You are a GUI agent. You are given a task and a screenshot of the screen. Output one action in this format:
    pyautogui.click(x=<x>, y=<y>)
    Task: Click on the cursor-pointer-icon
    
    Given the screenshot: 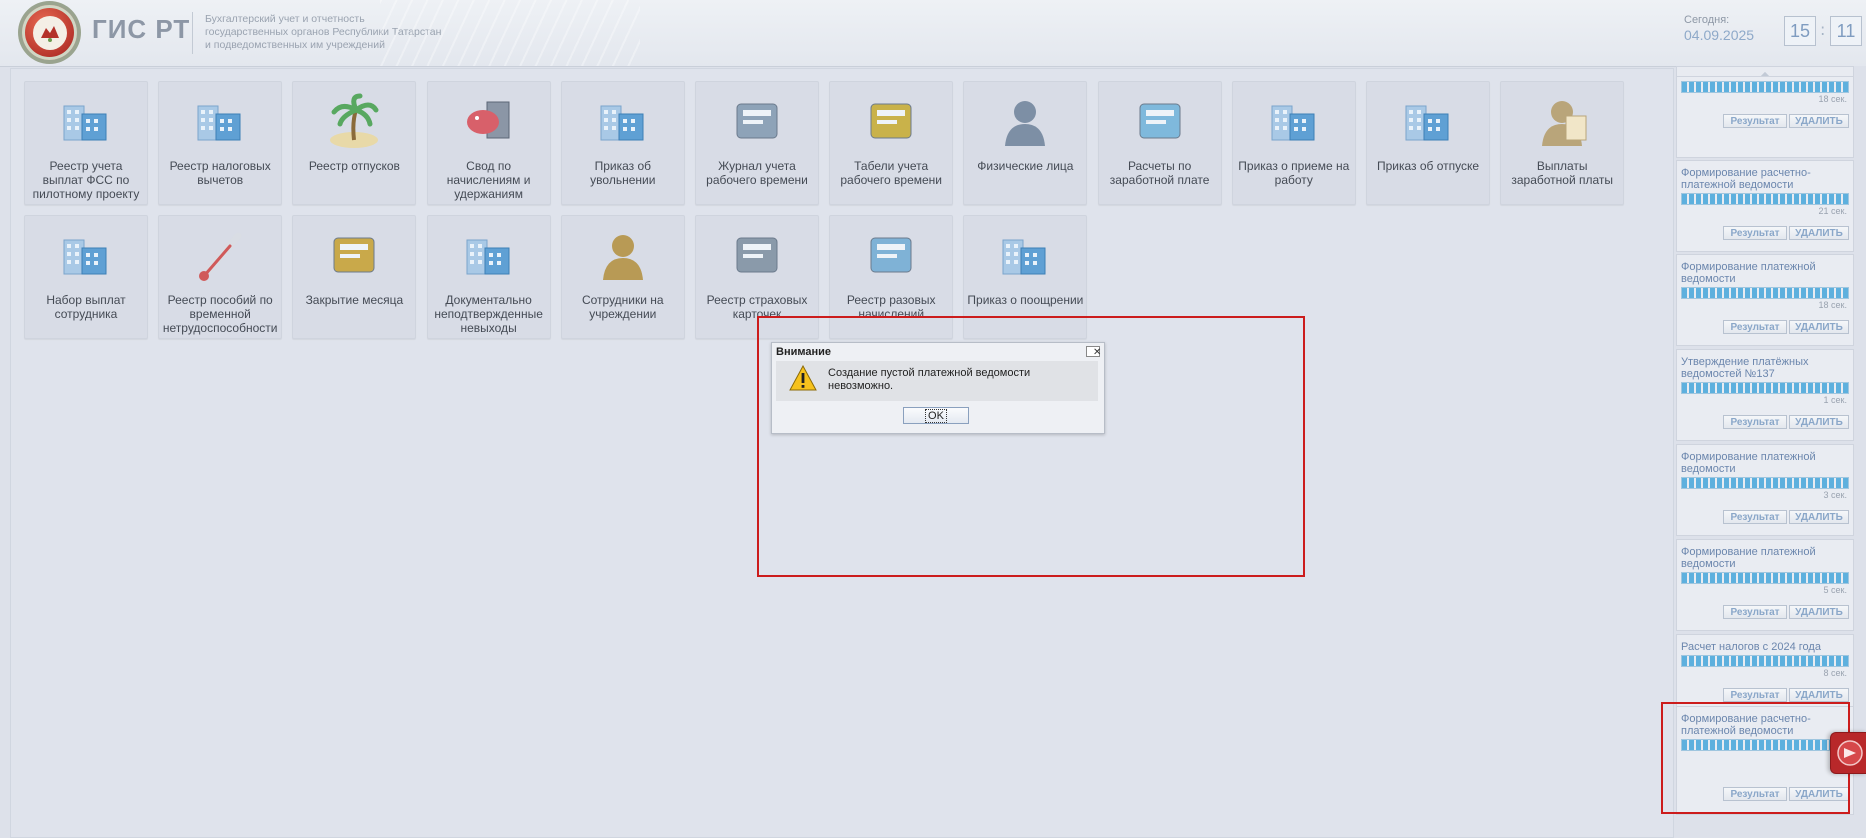 What is the action you would take?
    pyautogui.click(x=1850, y=753)
    